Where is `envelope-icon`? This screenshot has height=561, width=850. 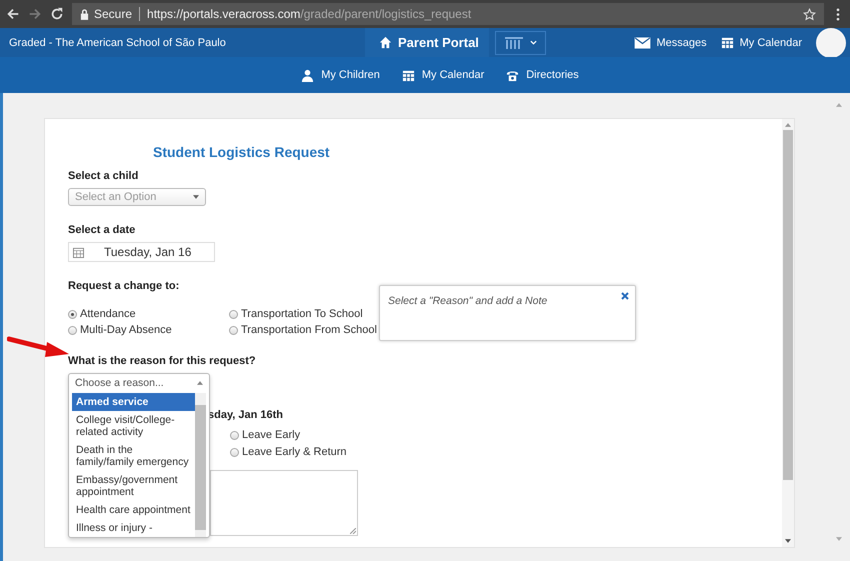
envelope-icon is located at coordinates (642, 42).